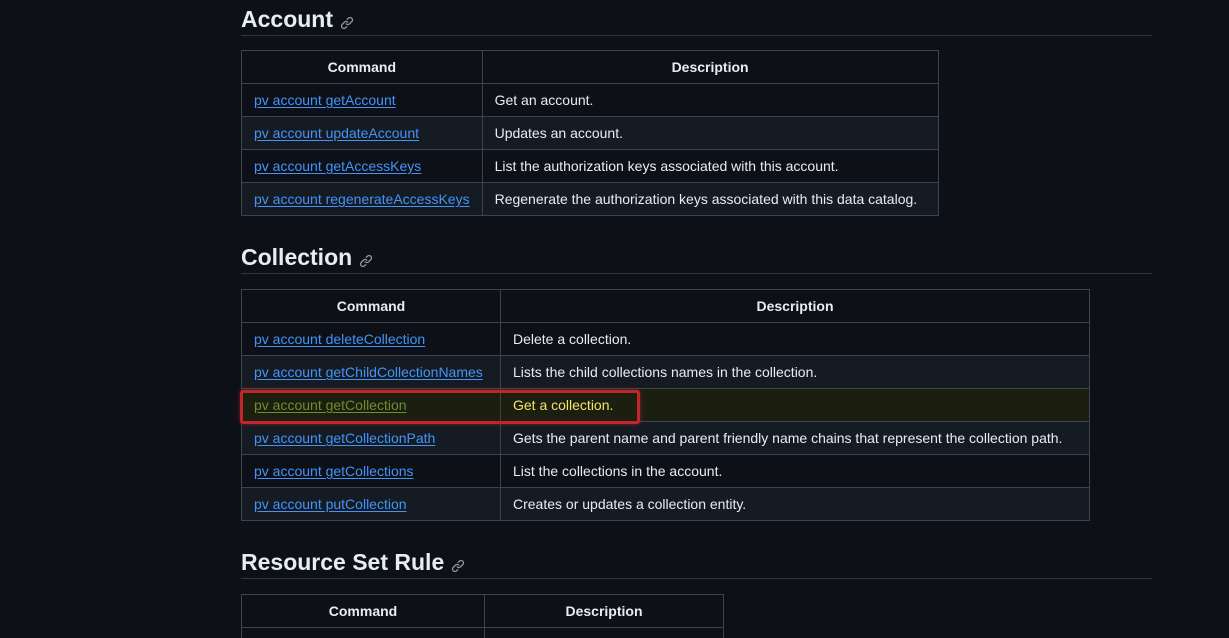 Image resolution: width=1229 pixels, height=638 pixels. I want to click on command-cell: pv account getChildCollectionNames, so click(371, 372).